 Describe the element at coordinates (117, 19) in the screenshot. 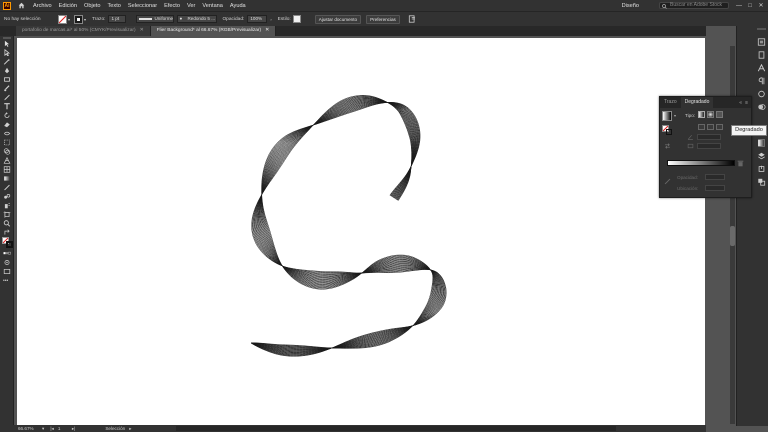

I see `stroke-weight-field: 1 pt` at that location.